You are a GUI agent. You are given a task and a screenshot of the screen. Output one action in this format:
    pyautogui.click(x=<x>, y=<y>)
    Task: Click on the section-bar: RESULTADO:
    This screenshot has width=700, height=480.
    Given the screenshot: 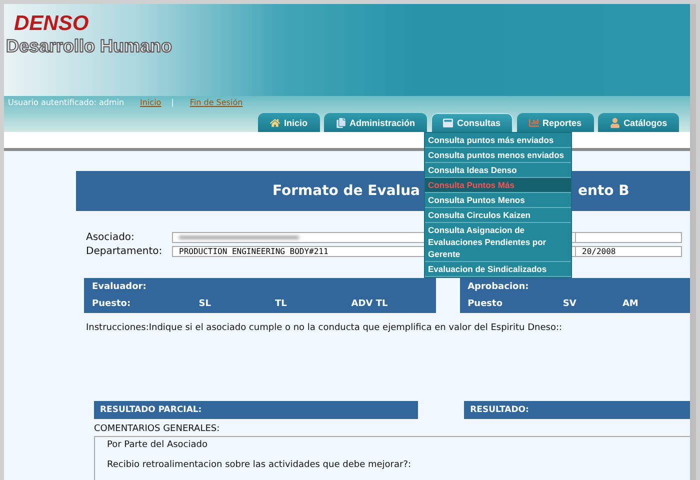 What is the action you would take?
    pyautogui.click(x=577, y=410)
    